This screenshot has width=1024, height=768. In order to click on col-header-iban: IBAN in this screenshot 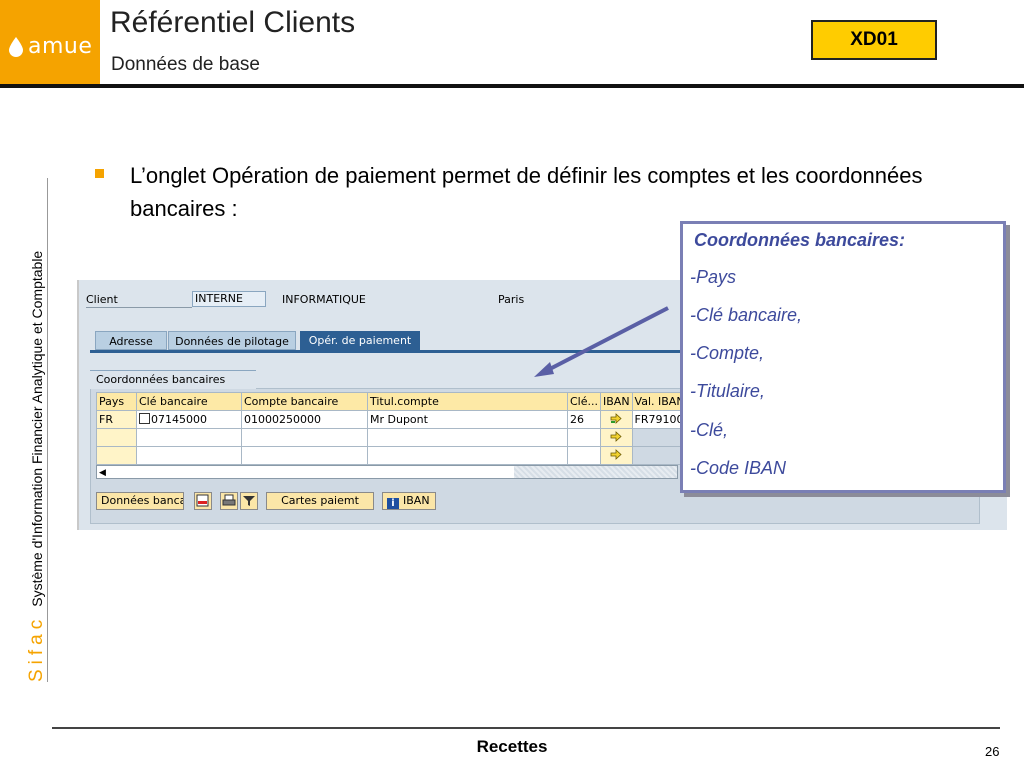, I will do `click(616, 401)`.